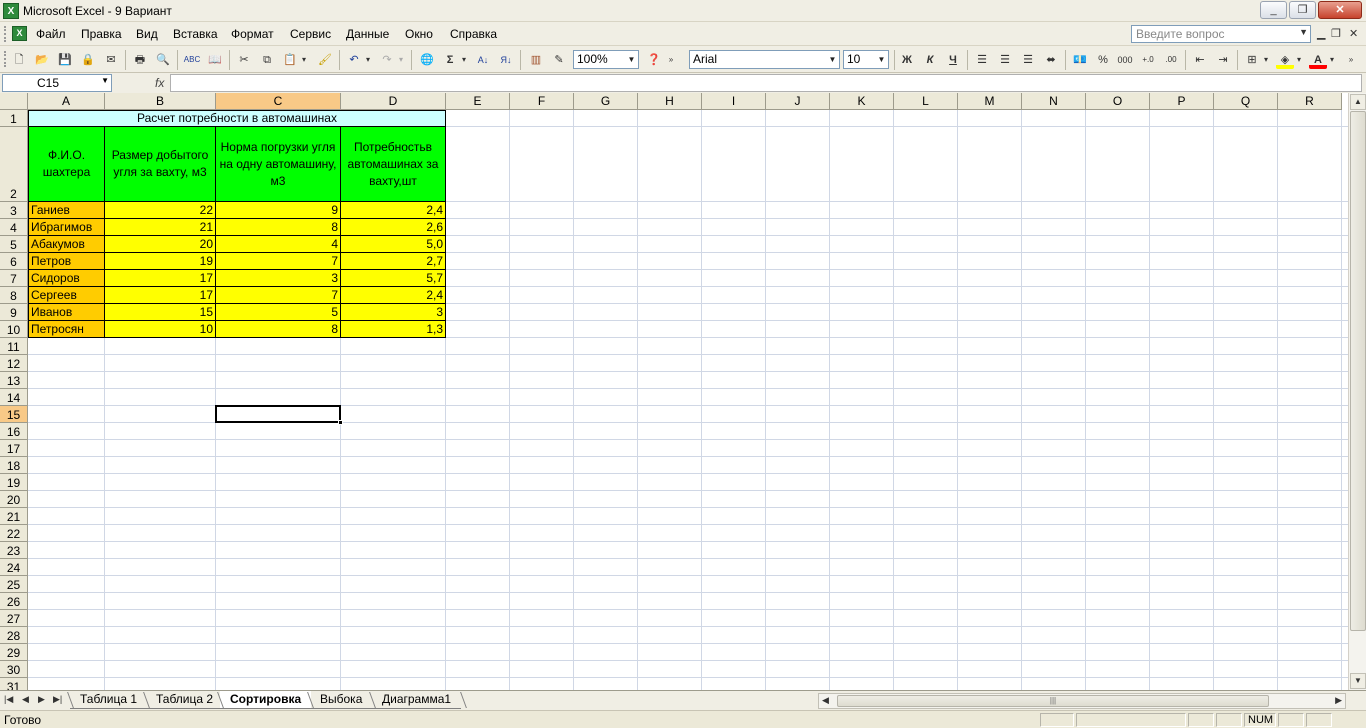 Image resolution: width=1366 pixels, height=728 pixels. Describe the element at coordinates (536, 60) in the screenshot. I see `chart-wizard-icon: ▥` at that location.